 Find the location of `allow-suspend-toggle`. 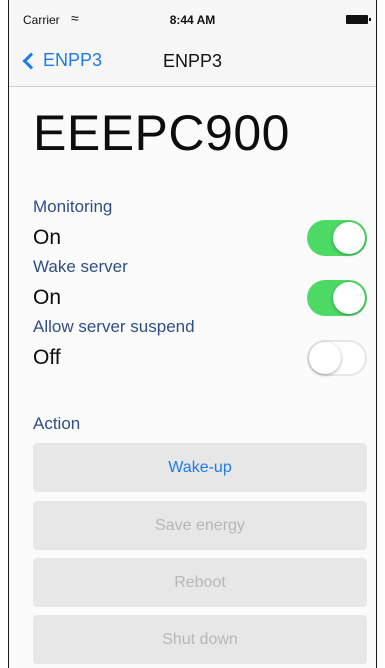

allow-suspend-toggle is located at coordinates (337, 358).